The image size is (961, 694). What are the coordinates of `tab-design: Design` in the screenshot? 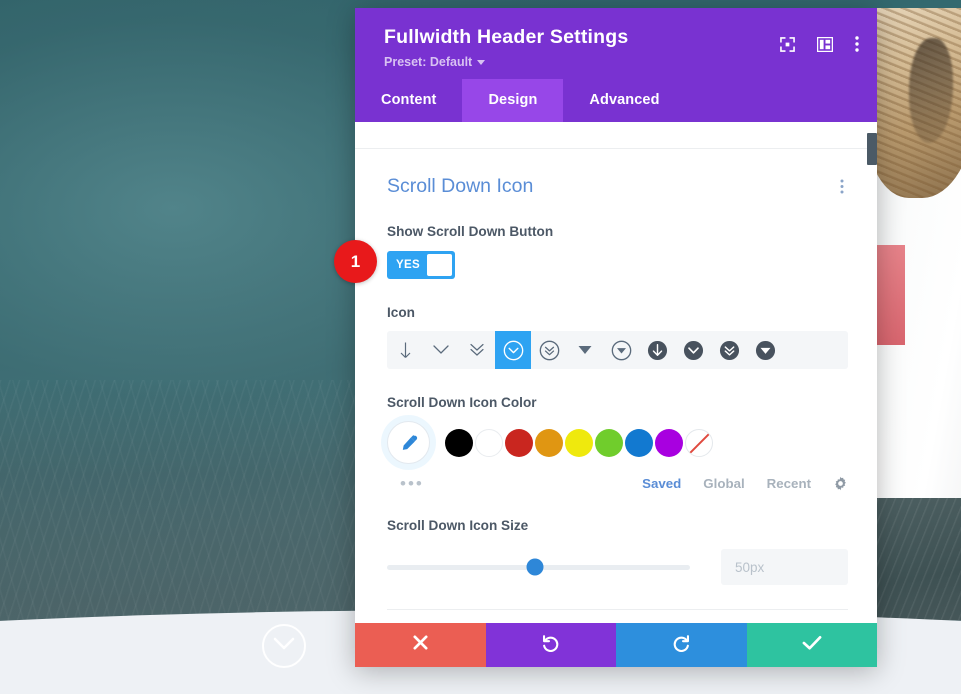 It's located at (513, 100).